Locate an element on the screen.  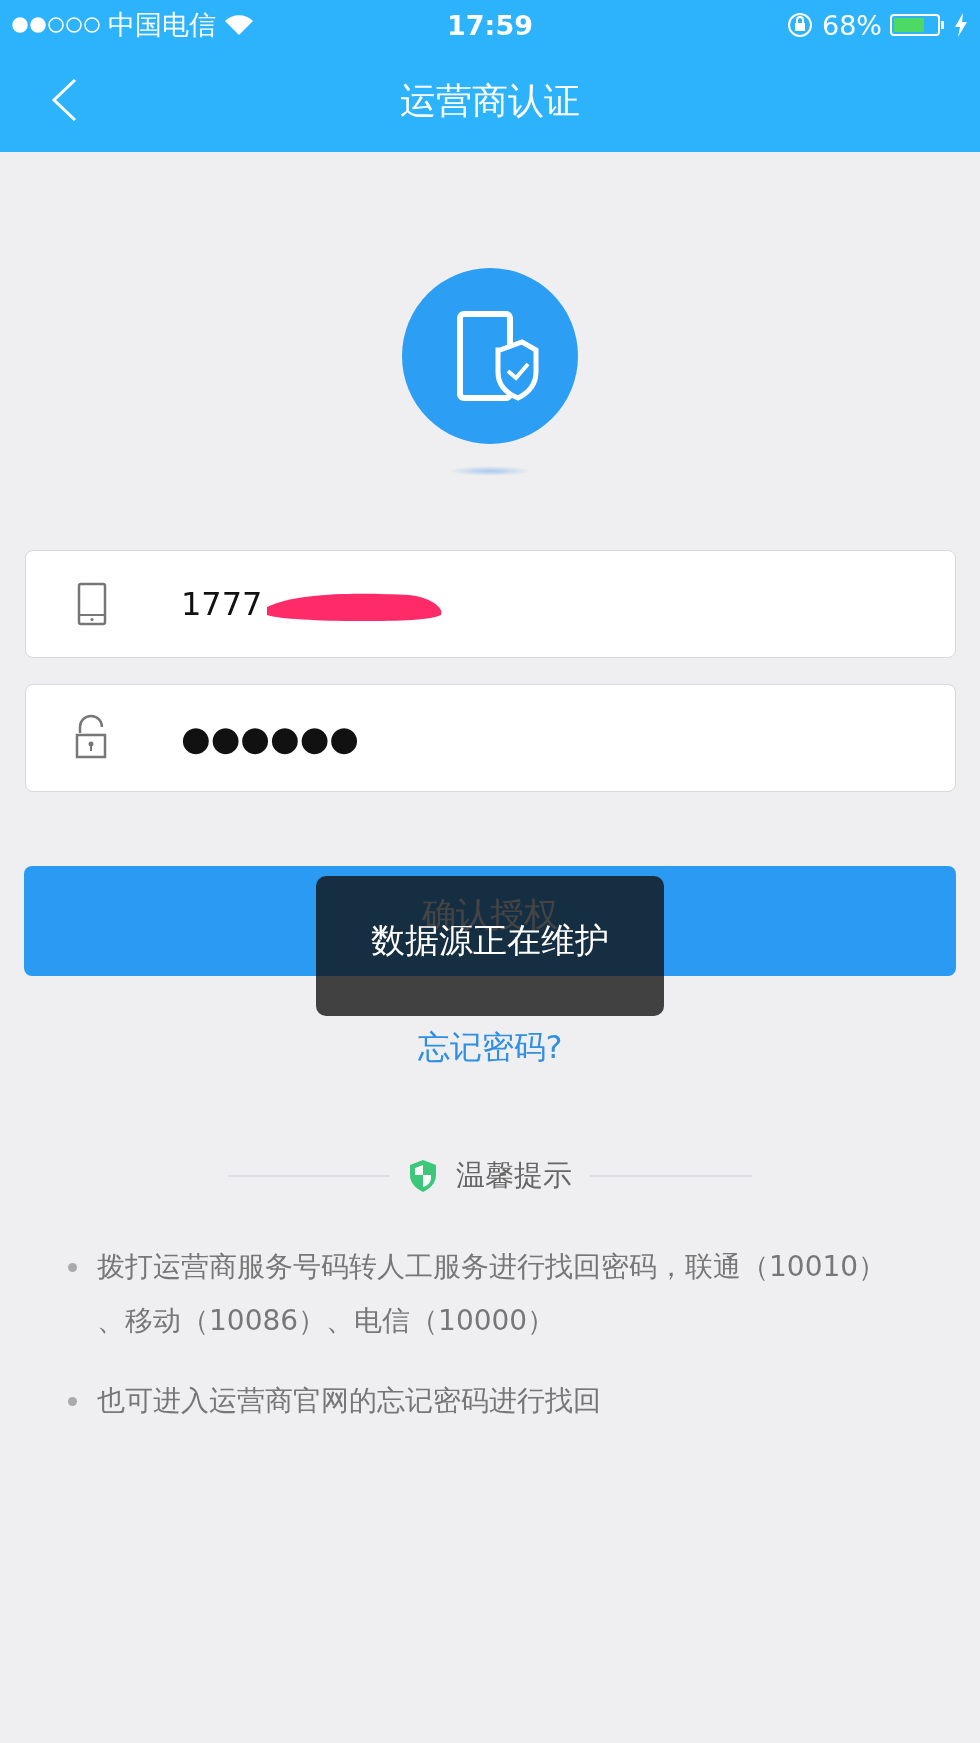
phone-field: 1777 is located at coordinates (490, 604).